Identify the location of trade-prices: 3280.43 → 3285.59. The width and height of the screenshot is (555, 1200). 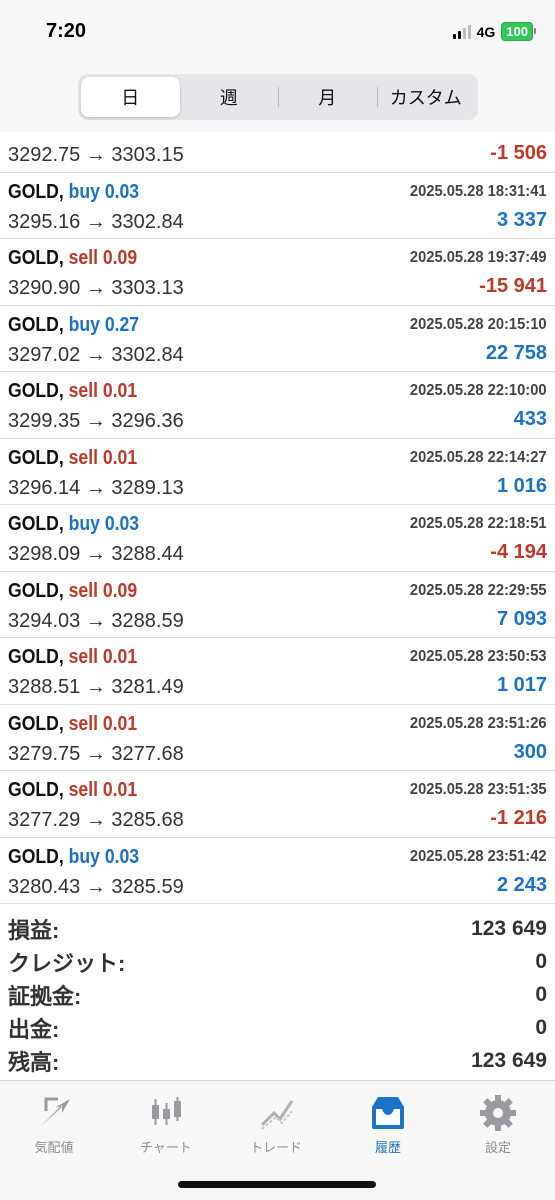
(96, 886).